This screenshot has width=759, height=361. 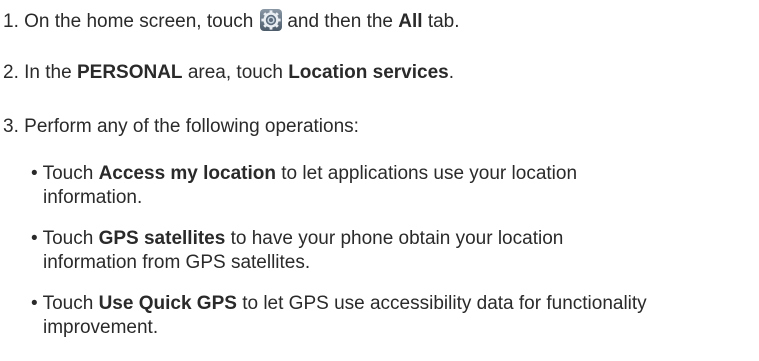 I want to click on step-text: ., so click(x=451, y=72).